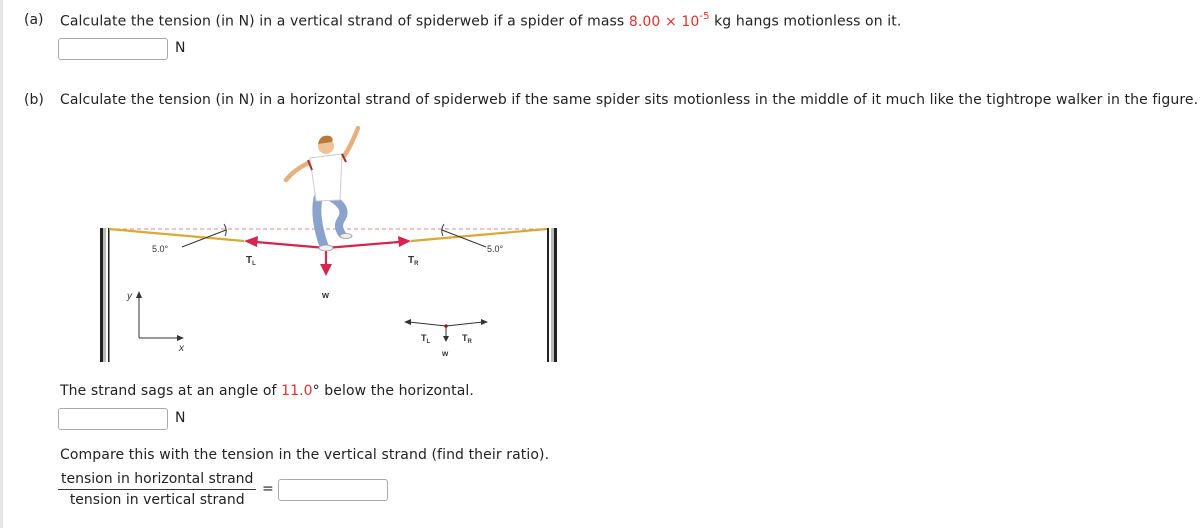 Image resolution: width=1200 pixels, height=528 pixels. Describe the element at coordinates (495, 249) in the screenshot. I see `angle-label-right: 5.0°` at that location.